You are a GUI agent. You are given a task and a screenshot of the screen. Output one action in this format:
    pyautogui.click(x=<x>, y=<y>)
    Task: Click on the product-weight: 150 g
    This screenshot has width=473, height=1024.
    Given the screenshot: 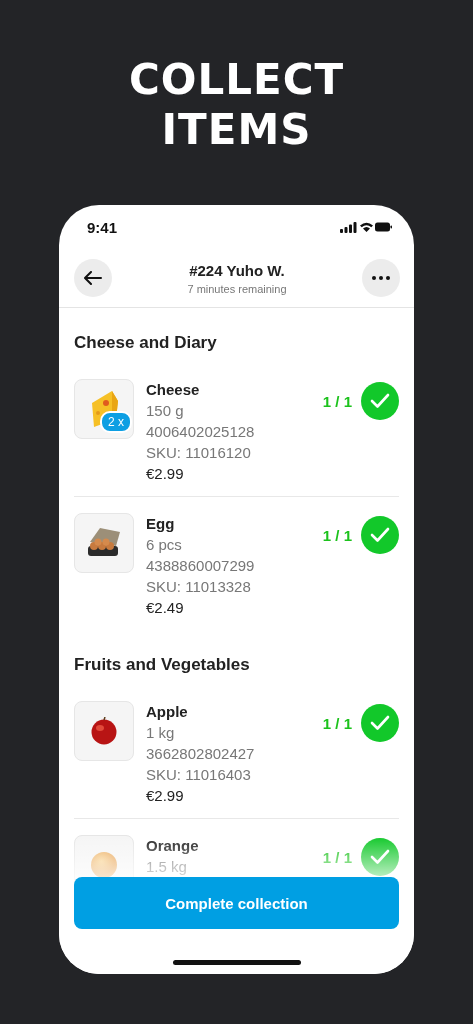 What is the action you would take?
    pyautogui.click(x=165, y=411)
    